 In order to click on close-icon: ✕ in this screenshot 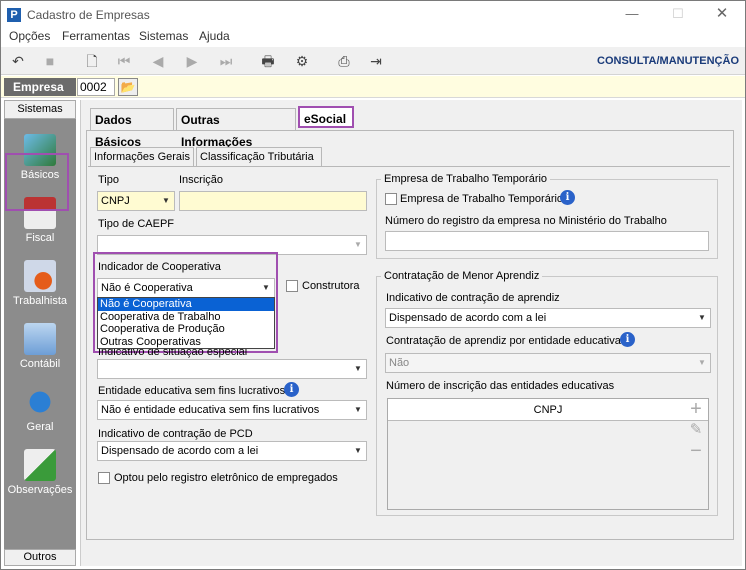, I will do `click(722, 14)`.